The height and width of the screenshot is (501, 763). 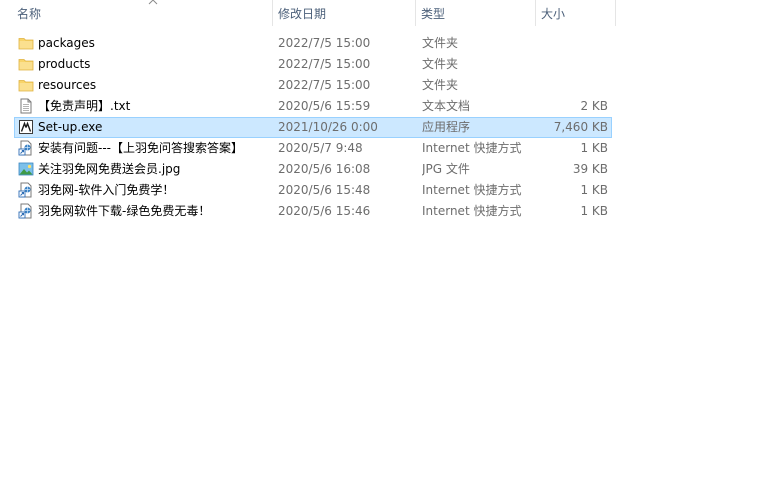 What do you see at coordinates (143, 85) in the screenshot?
I see `file-name-cell: resources` at bounding box center [143, 85].